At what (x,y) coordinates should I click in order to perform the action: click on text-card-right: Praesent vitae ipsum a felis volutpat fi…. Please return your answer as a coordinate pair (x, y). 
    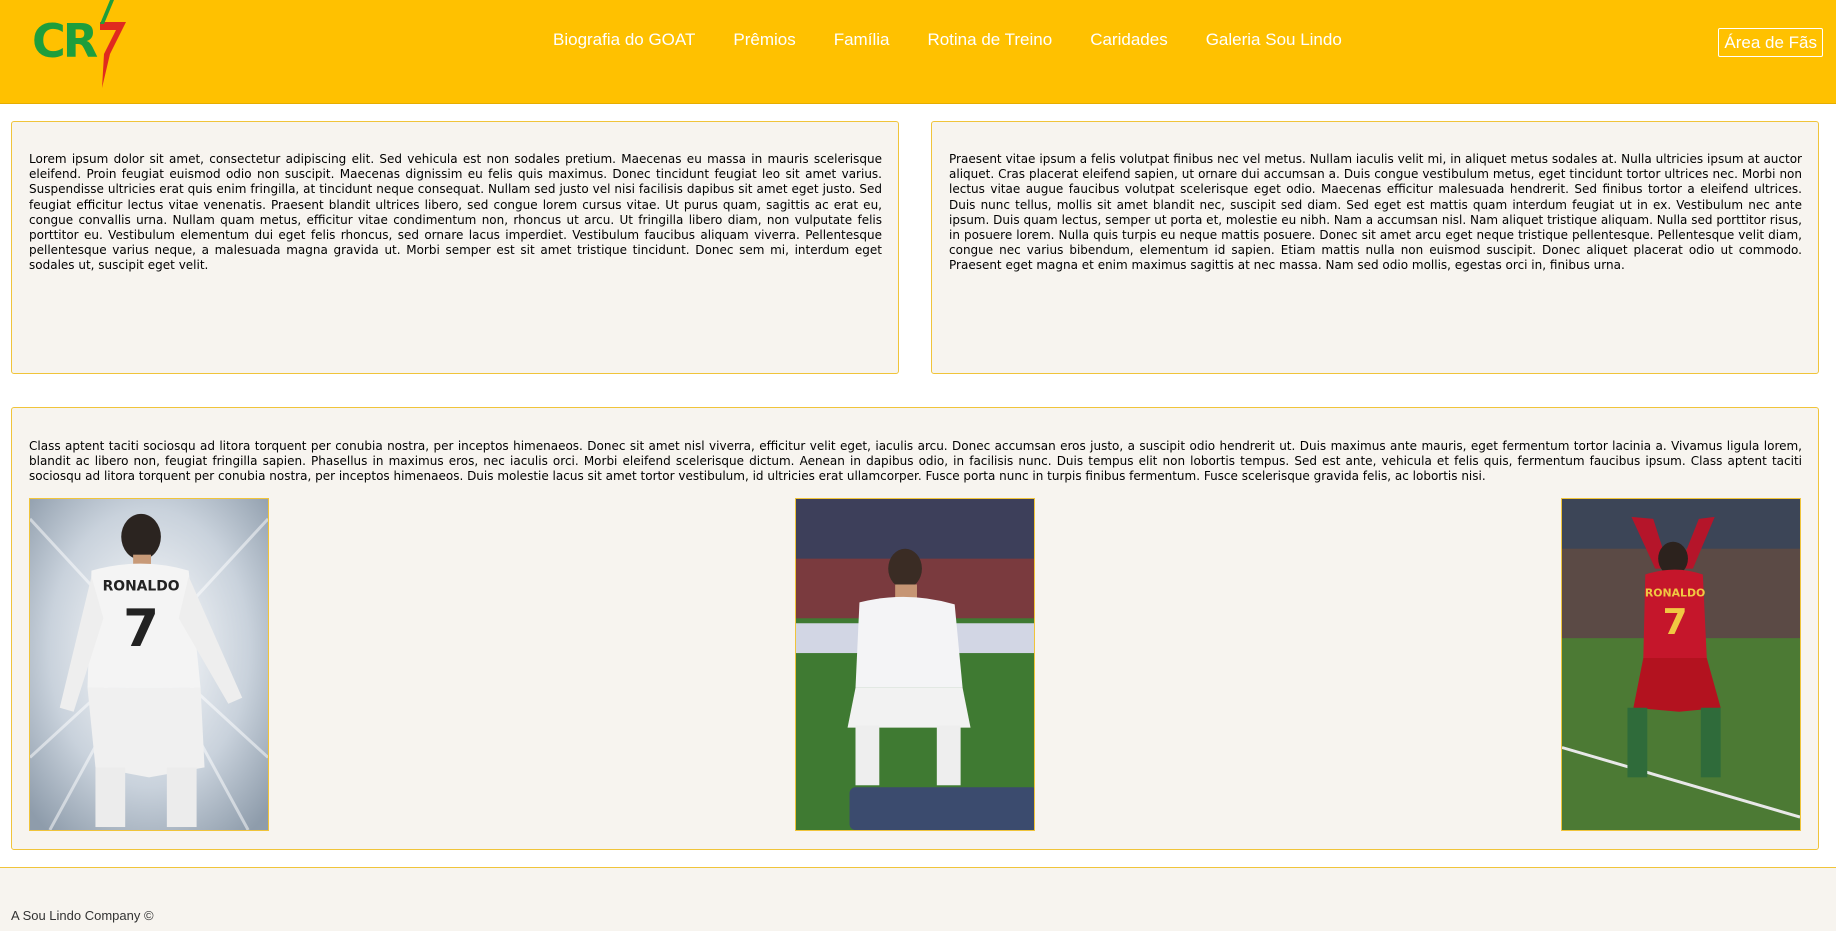
    Looking at the image, I should click on (1375, 247).